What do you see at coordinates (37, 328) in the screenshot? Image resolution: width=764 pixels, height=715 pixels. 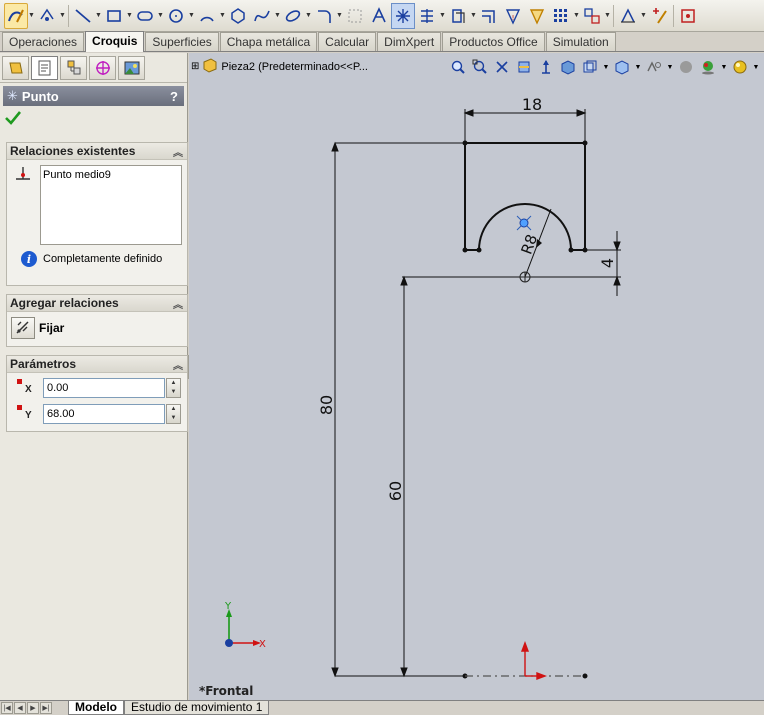 I see `fix-relation-row: Fijar` at bounding box center [37, 328].